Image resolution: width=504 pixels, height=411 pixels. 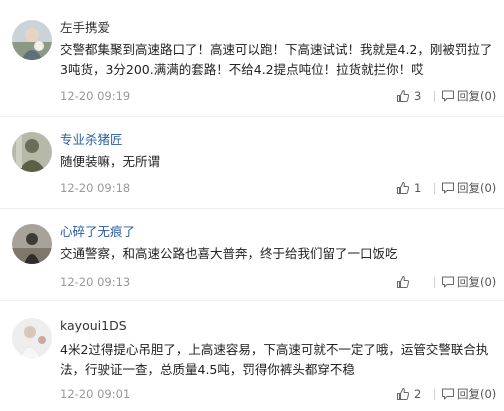 I want to click on comment-meta: 12-20 09:19 3 回复(0), so click(x=280, y=96).